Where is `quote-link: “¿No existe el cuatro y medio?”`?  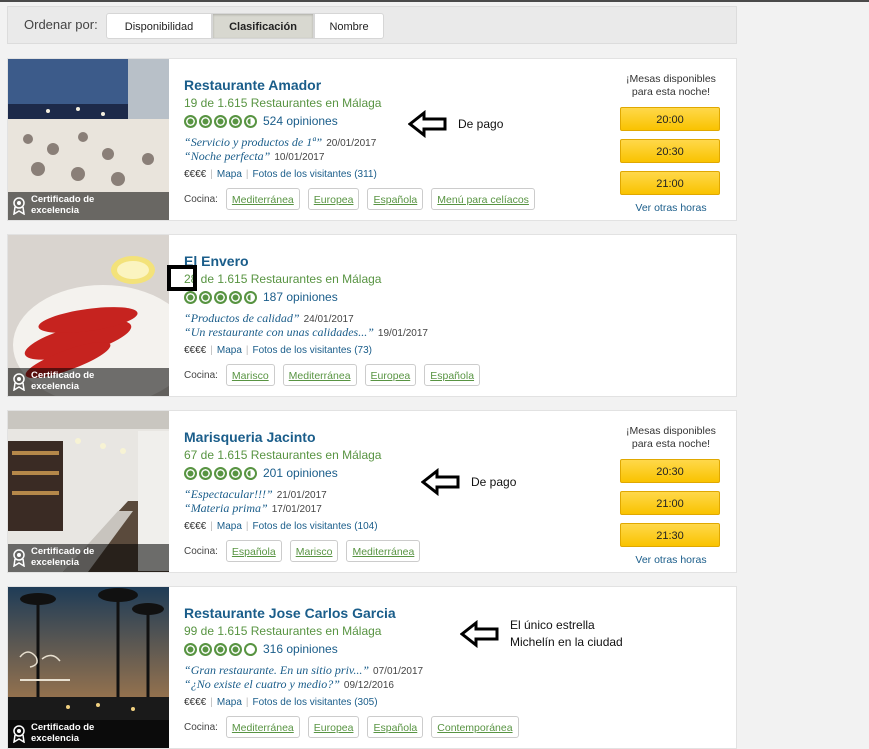
quote-link: “¿No existe el cuatro y medio?” is located at coordinates (262, 684).